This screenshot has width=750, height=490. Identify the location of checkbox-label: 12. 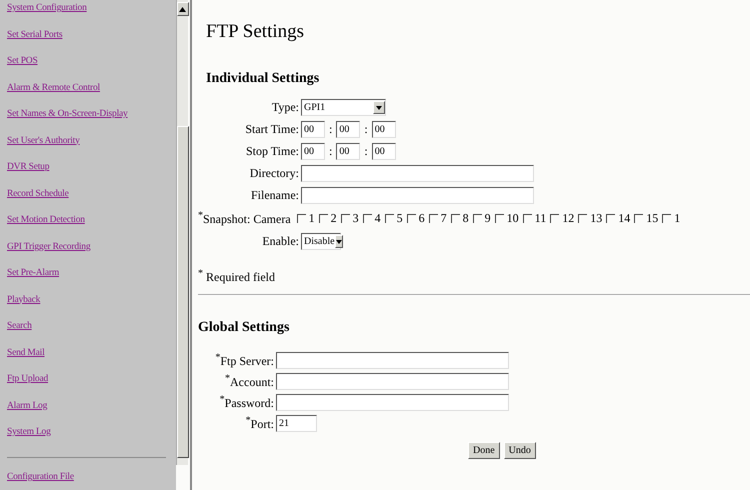
(568, 218).